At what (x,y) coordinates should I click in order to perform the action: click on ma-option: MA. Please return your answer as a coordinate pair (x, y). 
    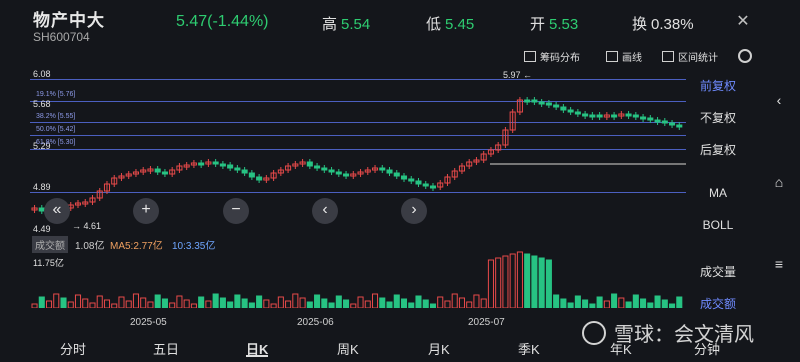
    Looking at the image, I should click on (718, 193).